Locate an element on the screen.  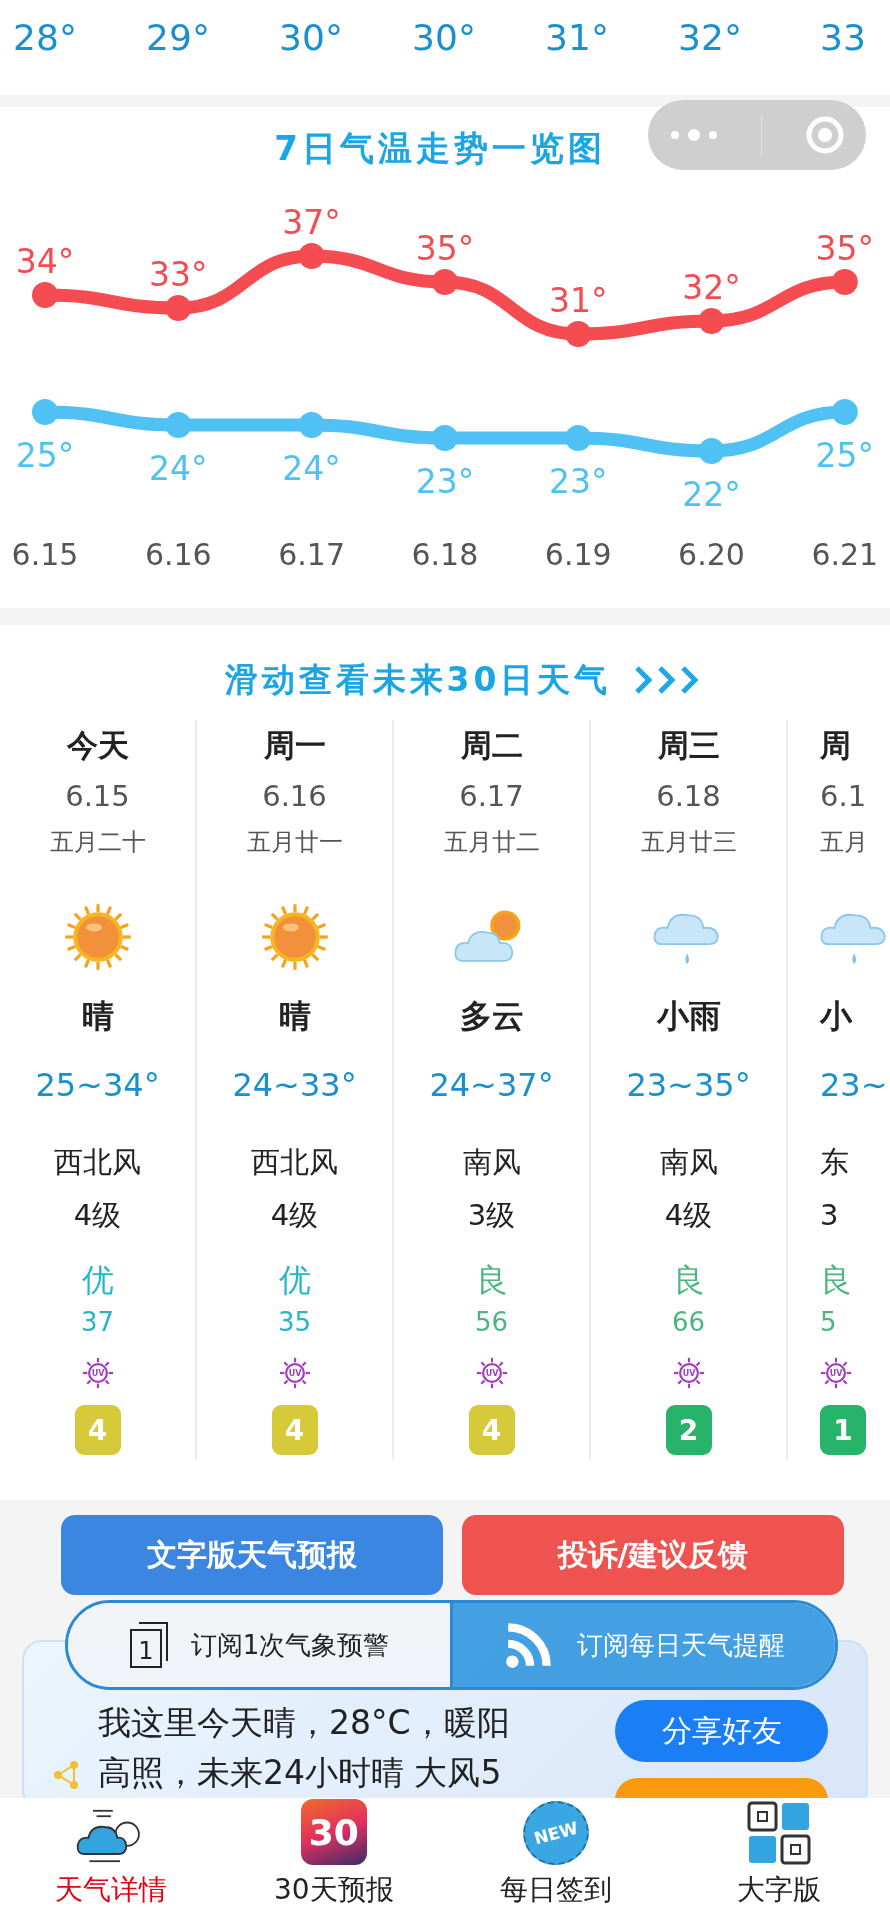
tab: 30 30天预报 is located at coordinates (333, 1859).